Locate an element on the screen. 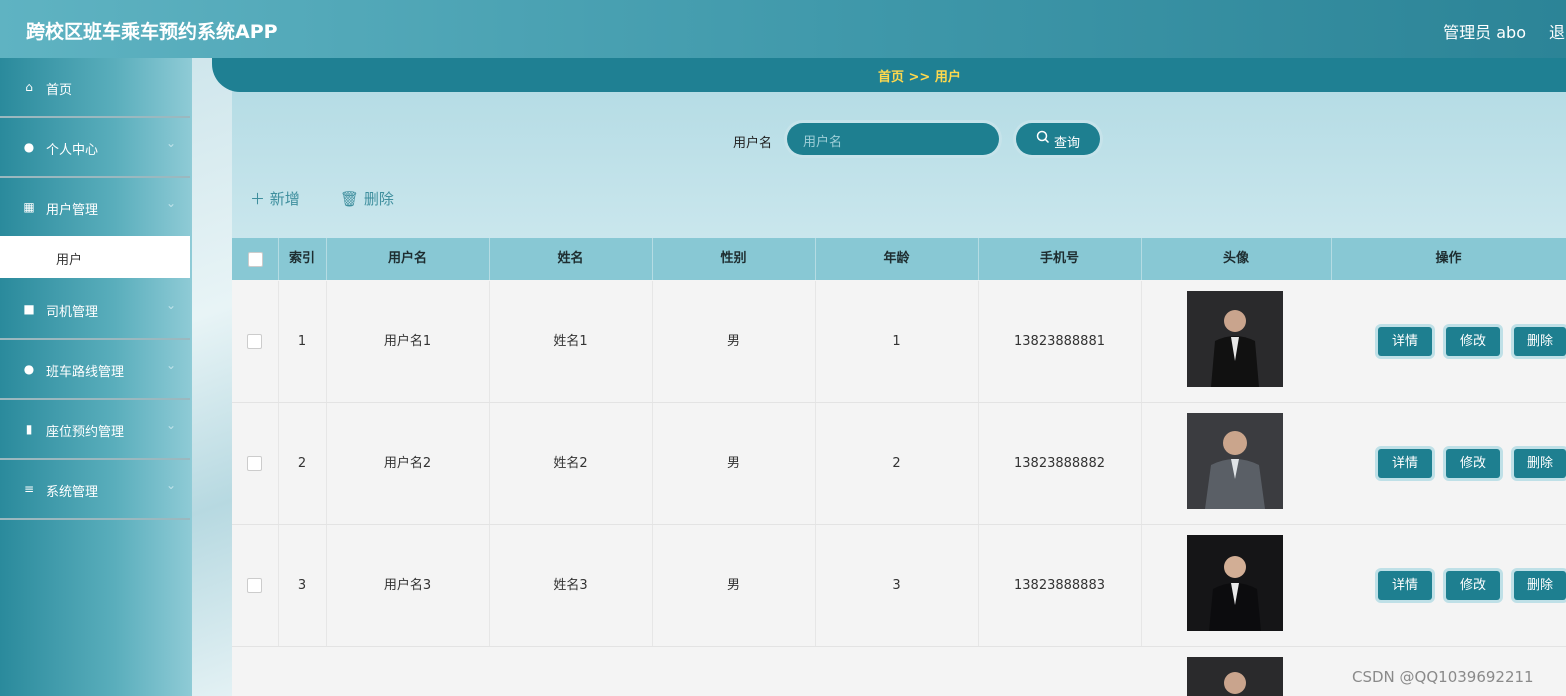 Image resolution: width=1566 pixels, height=696 pixels. breadcrumb: 首页 >> 用户 is located at coordinates (889, 75).